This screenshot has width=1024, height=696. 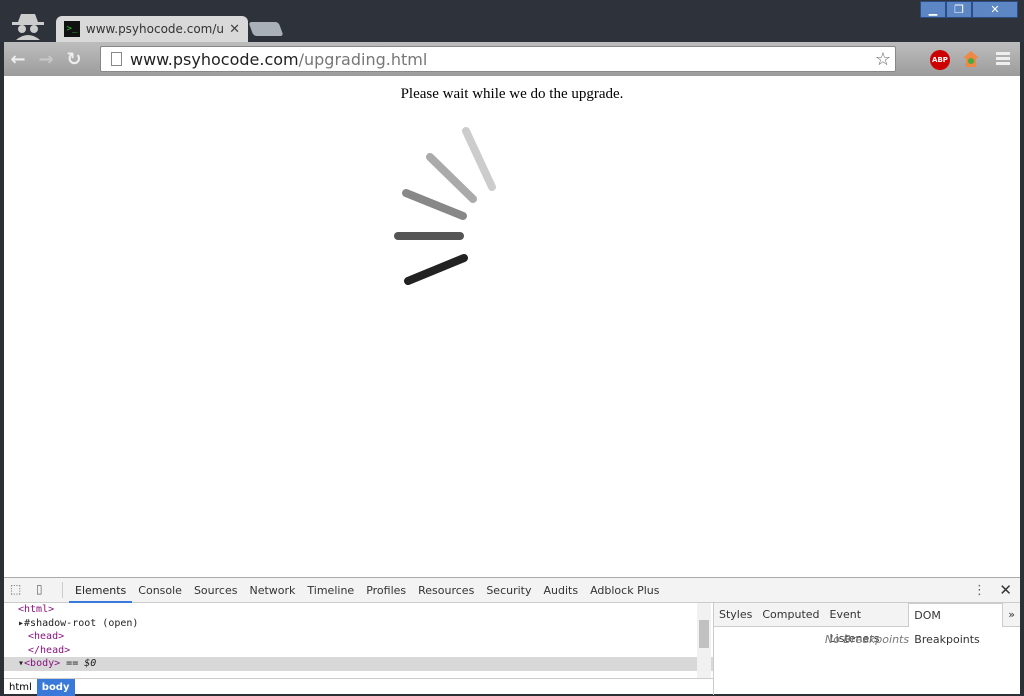 What do you see at coordinates (735, 615) in the screenshot?
I see `tab-styles: Styles` at bounding box center [735, 615].